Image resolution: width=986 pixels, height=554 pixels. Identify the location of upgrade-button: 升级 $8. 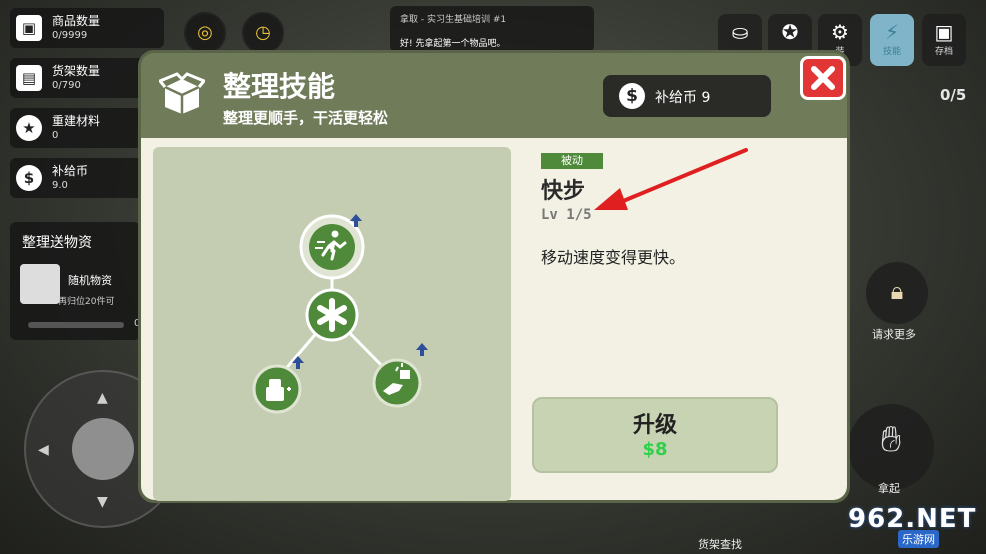
(655, 435).